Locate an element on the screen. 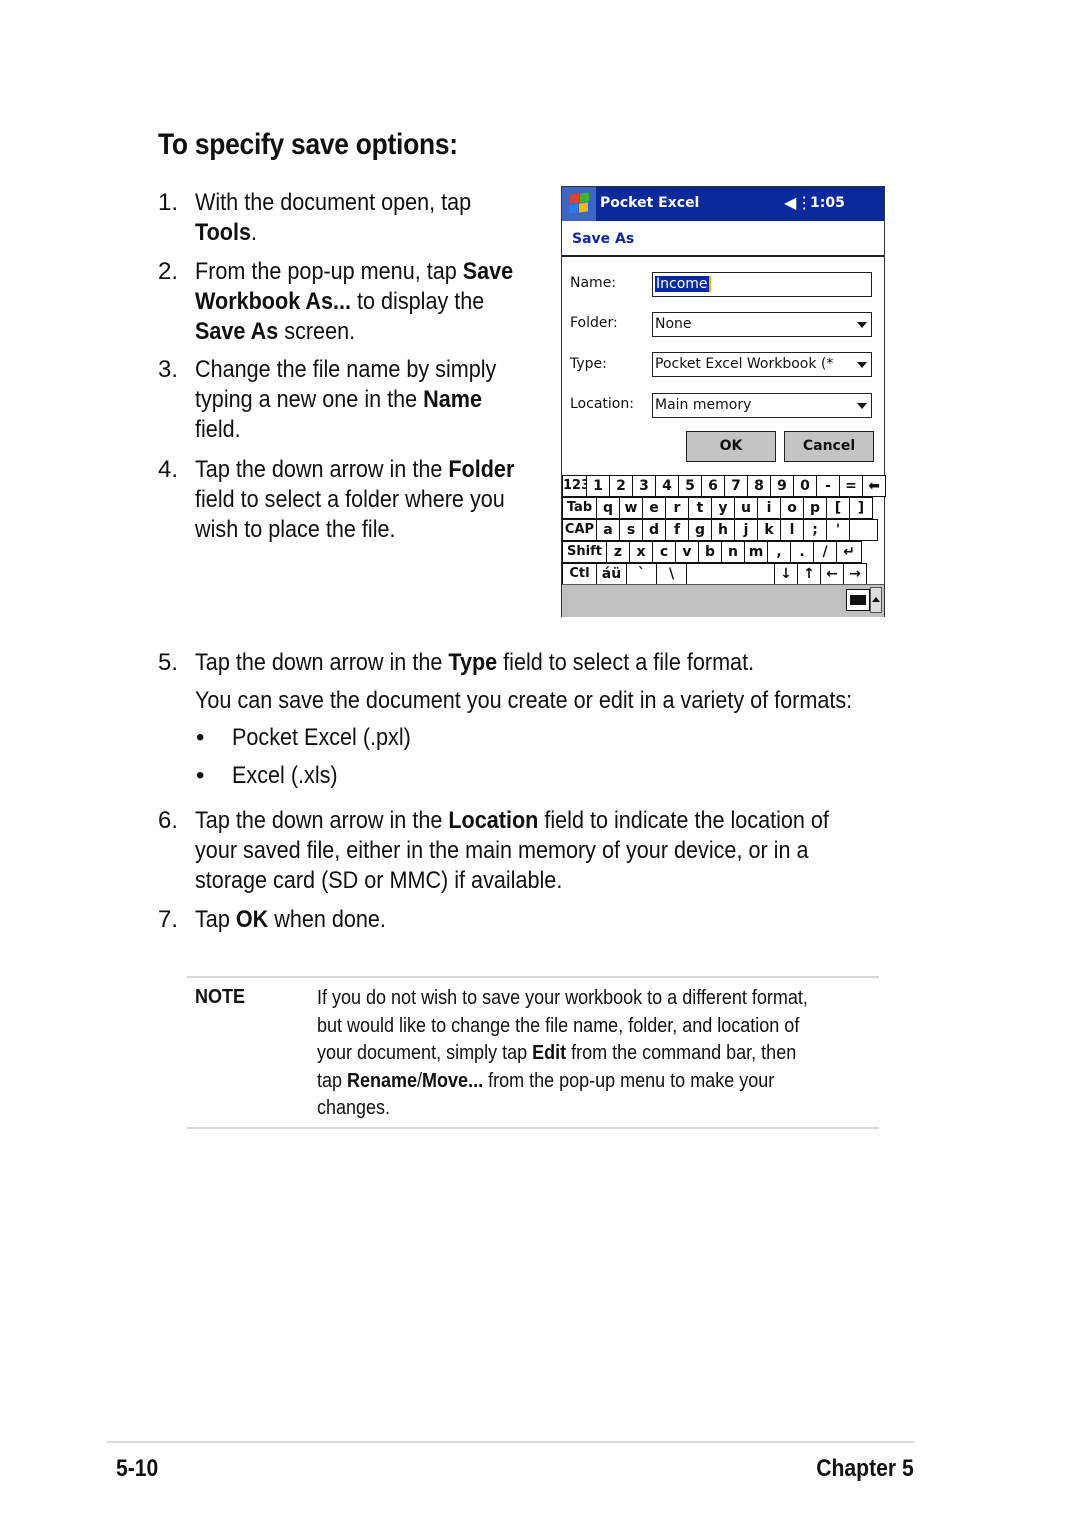  key: 8 is located at coordinates (759, 486).